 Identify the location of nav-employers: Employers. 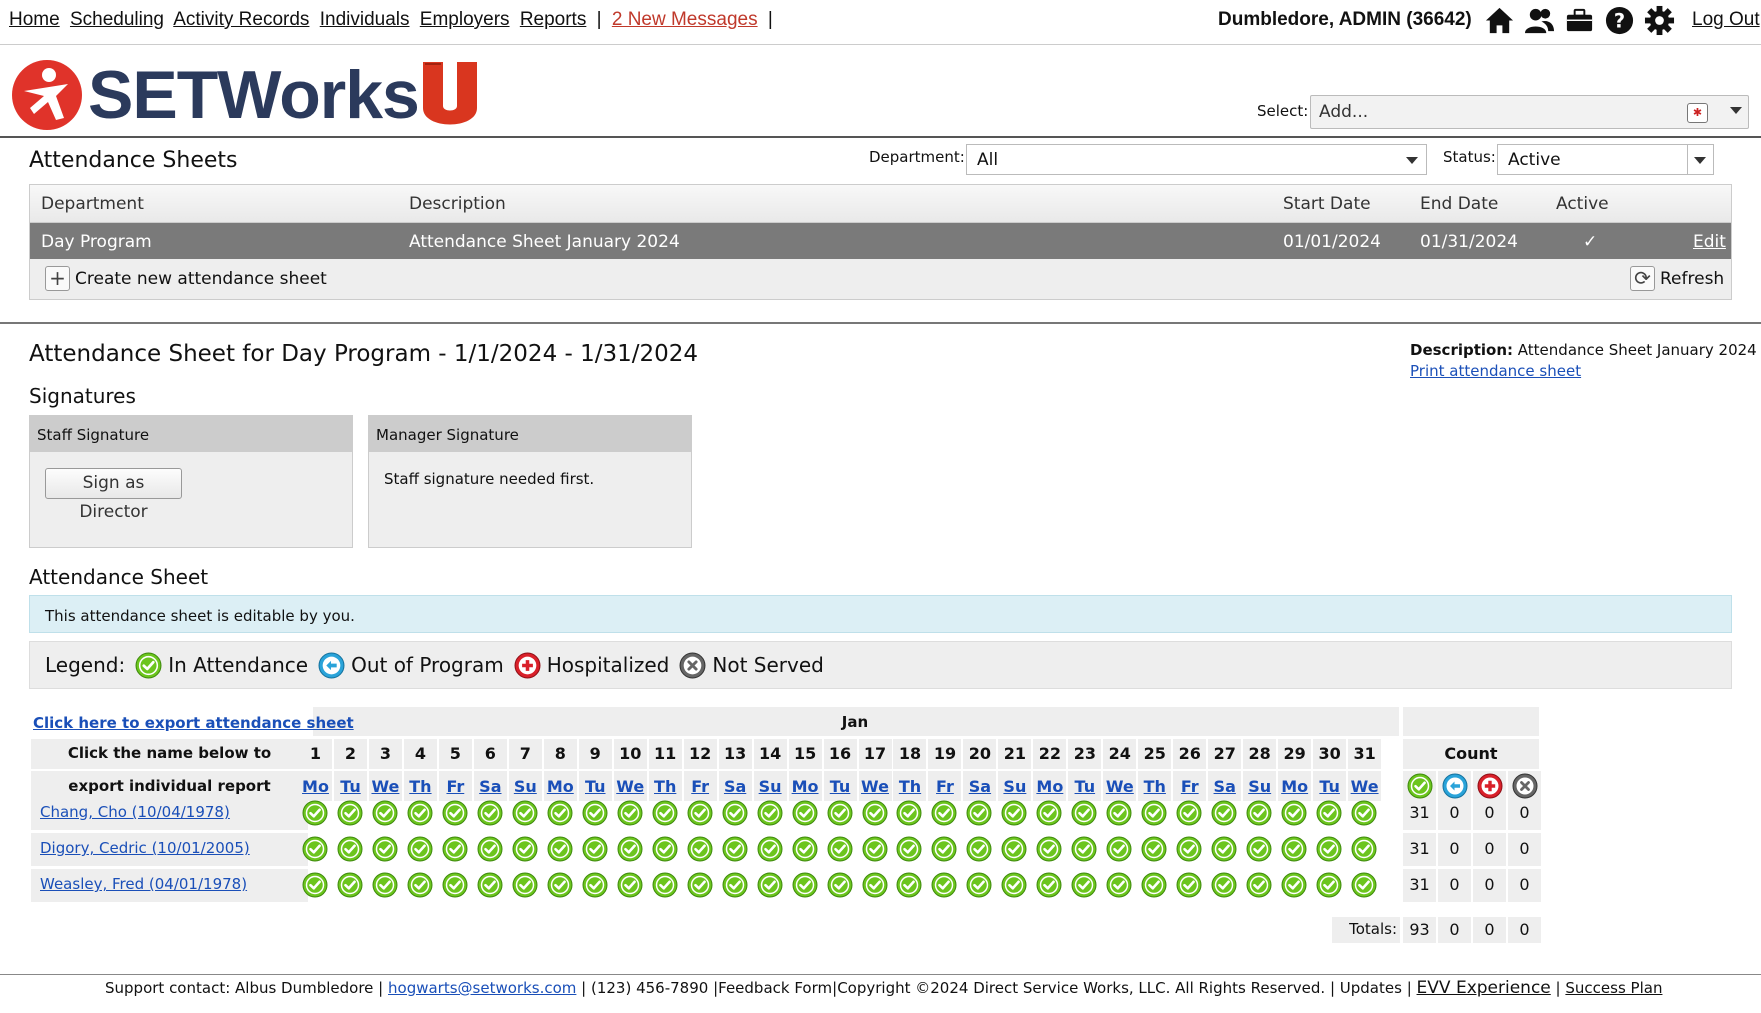
(465, 19).